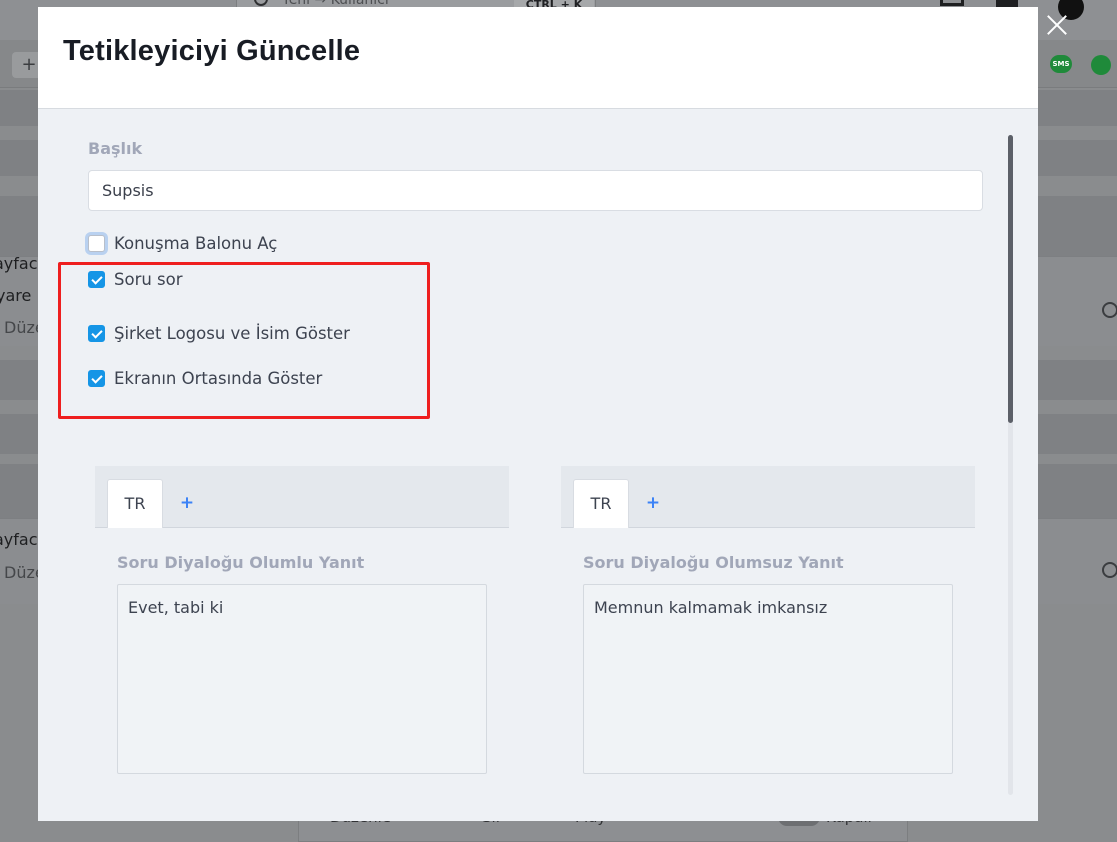 Image resolution: width=1117 pixels, height=842 pixels. I want to click on checkbox-show-company-logo: Şirket Logosu ve İsim Göster, so click(219, 333).